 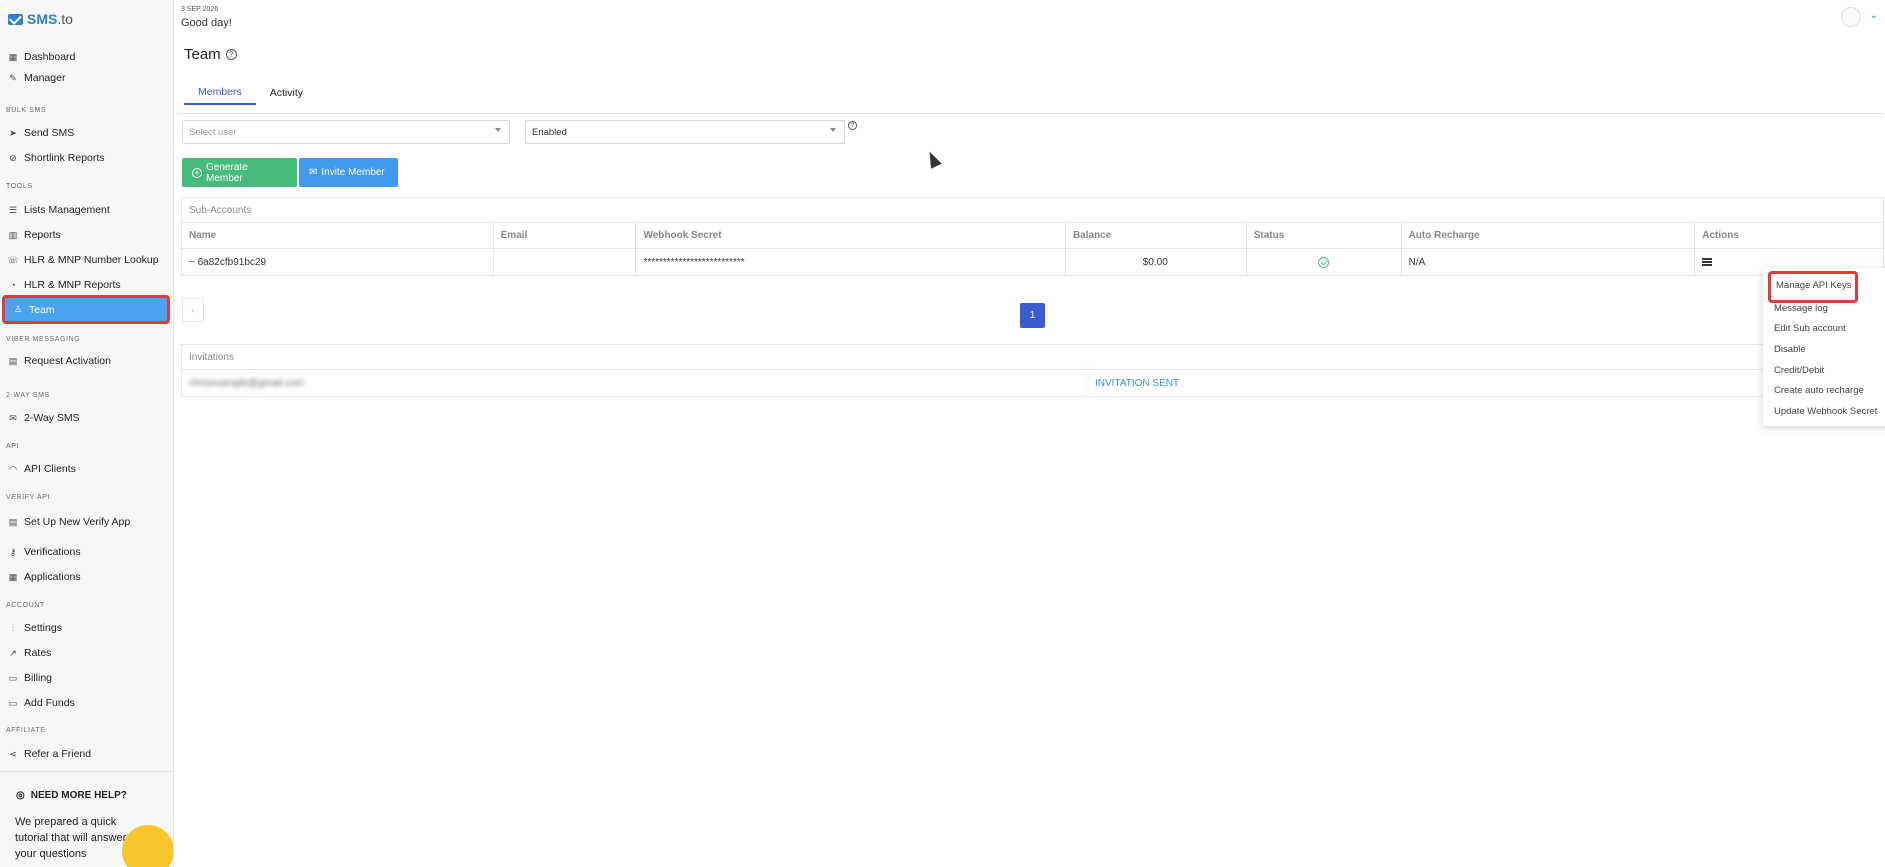 I want to click on menu-item-edit-sub-account: Edit Sub account, so click(x=1810, y=328).